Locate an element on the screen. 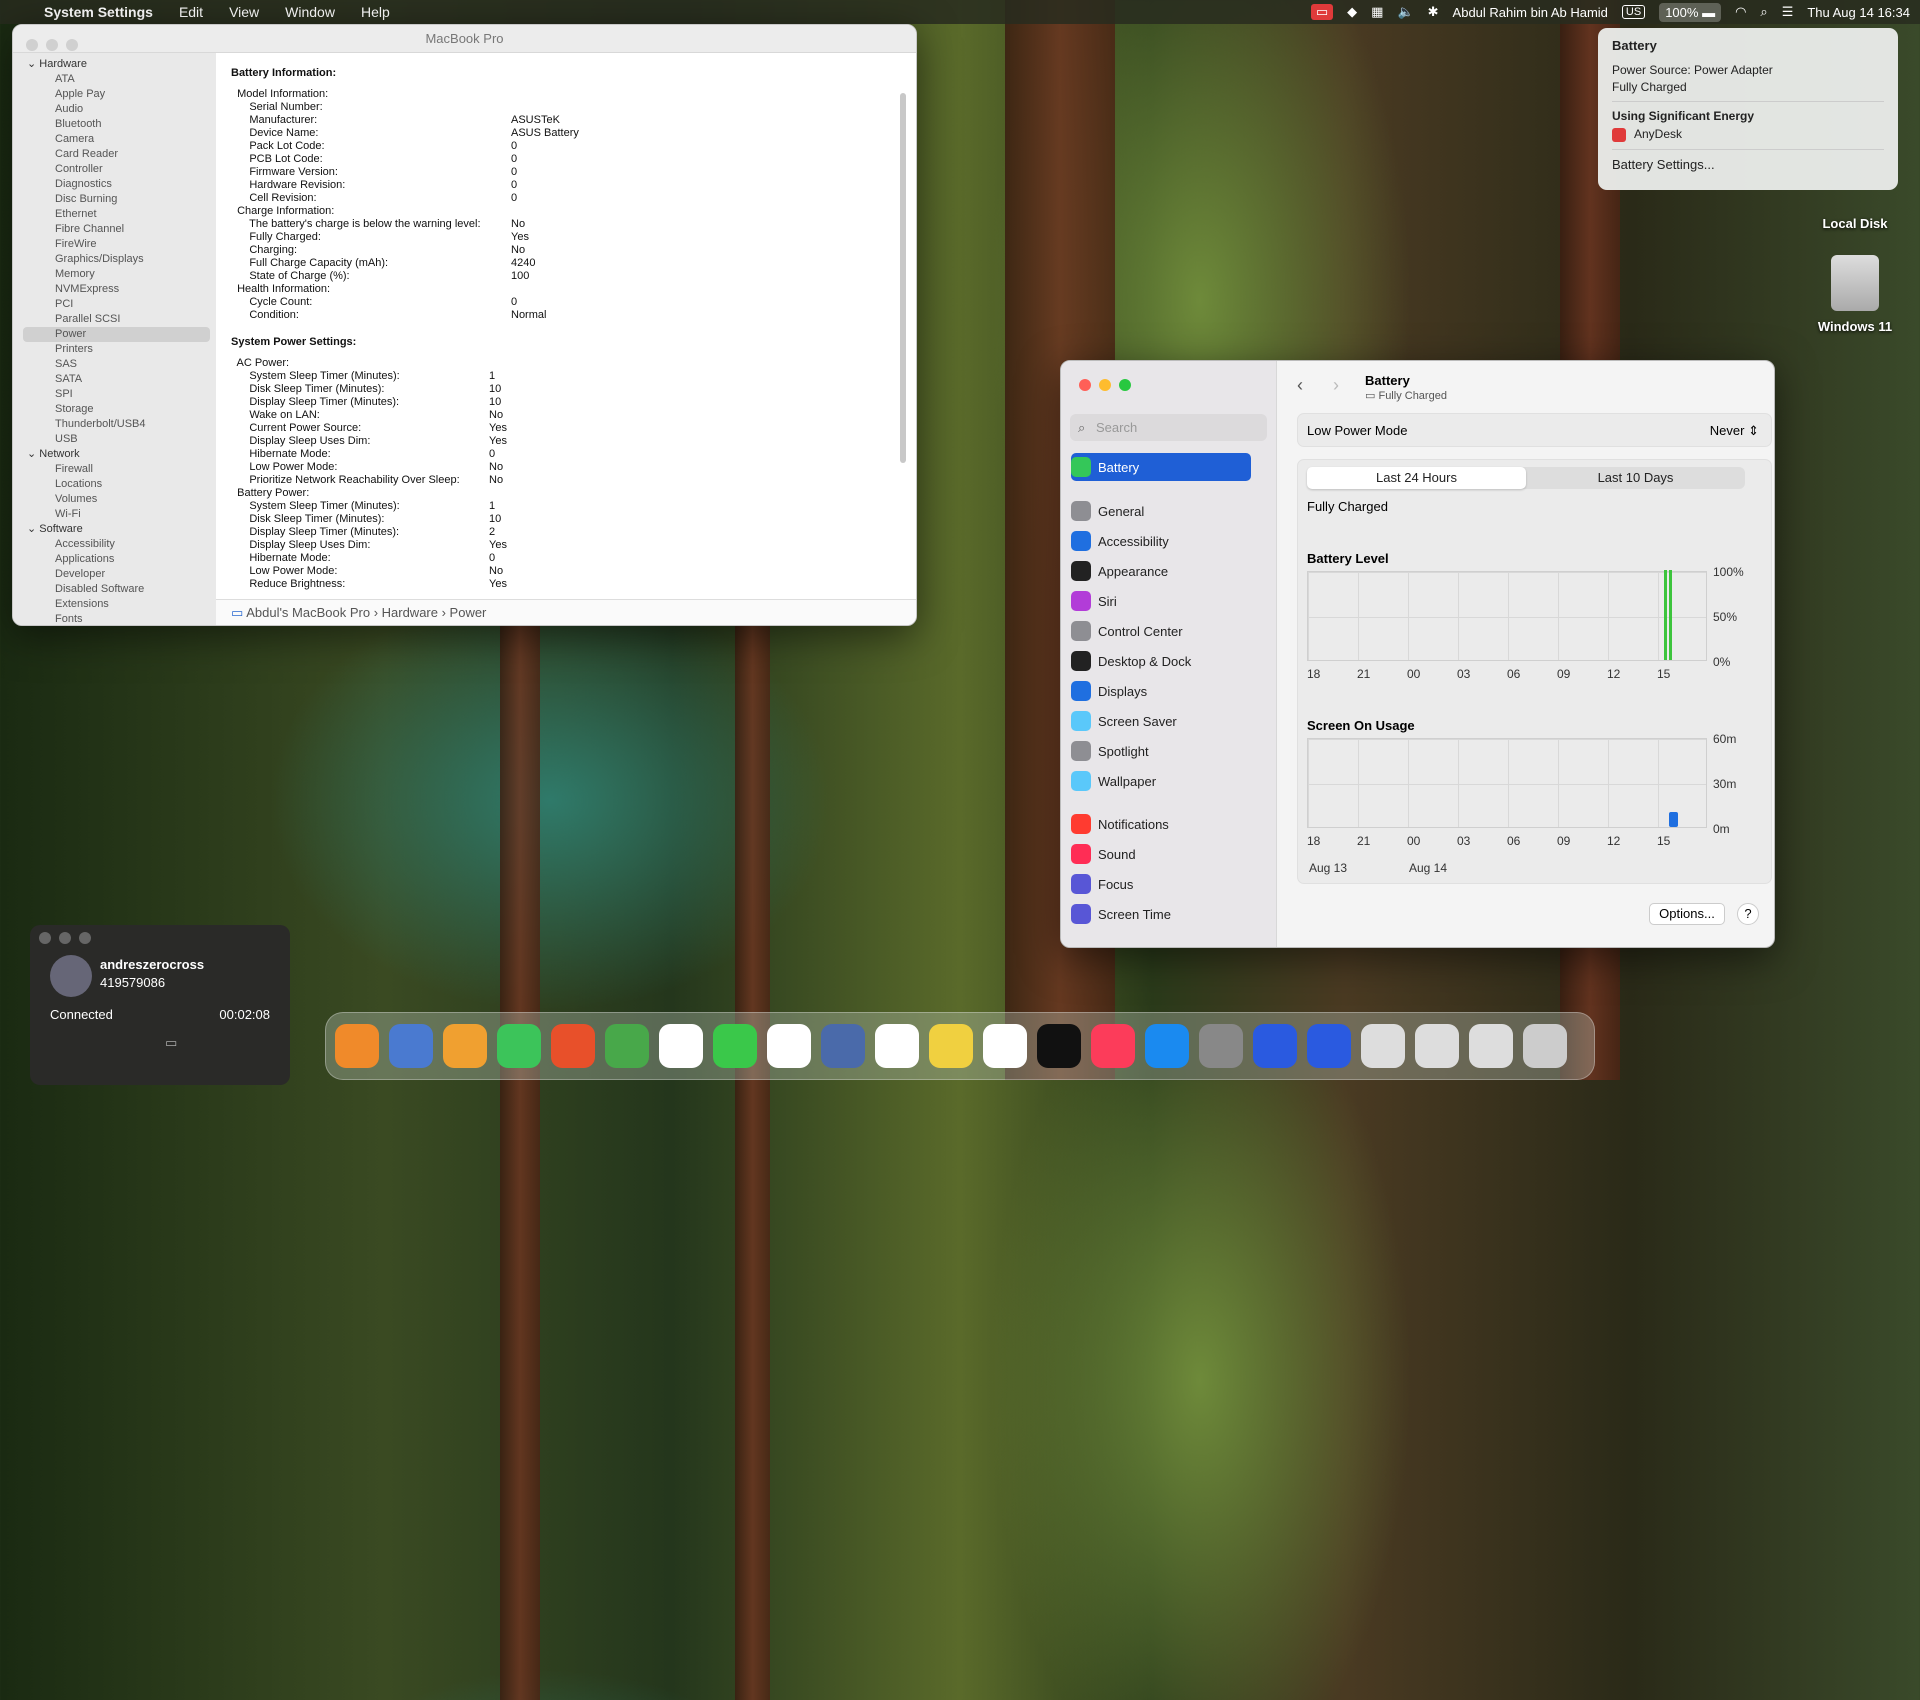  tab-last-24-hours: Last 24 Hours is located at coordinates (1416, 478).